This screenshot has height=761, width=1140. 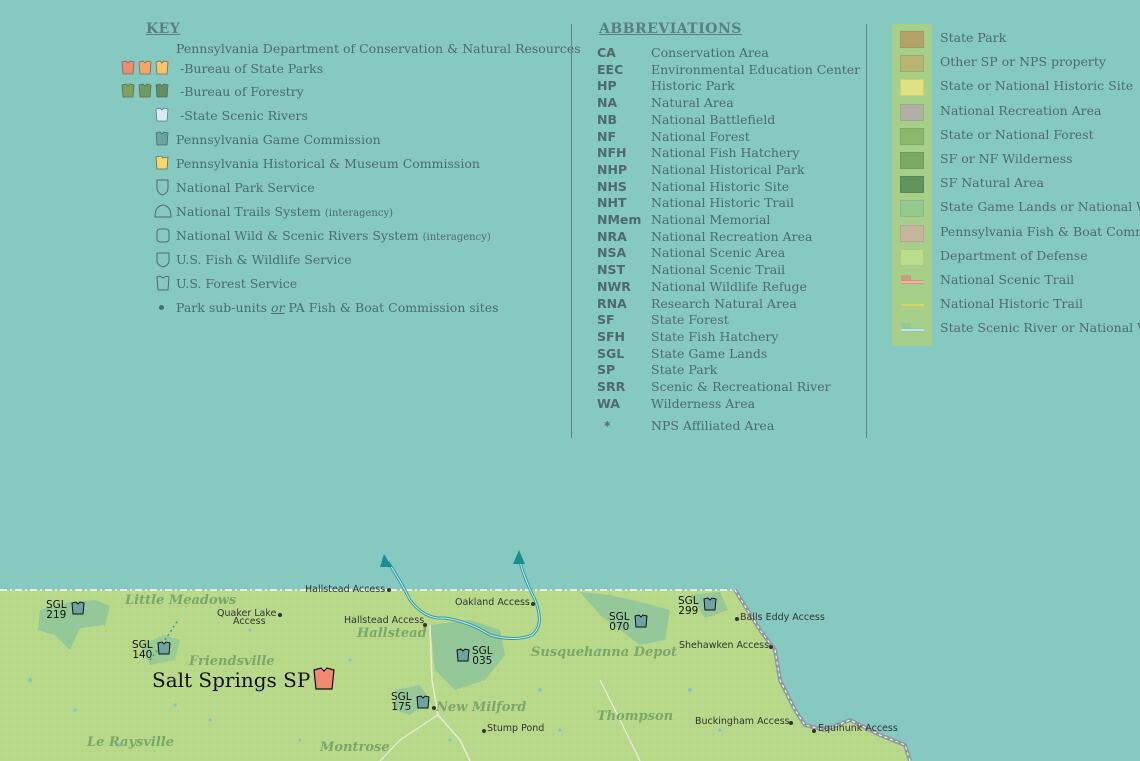 What do you see at coordinates (481, 707) in the screenshot?
I see `town-new-milford: New Milford` at bounding box center [481, 707].